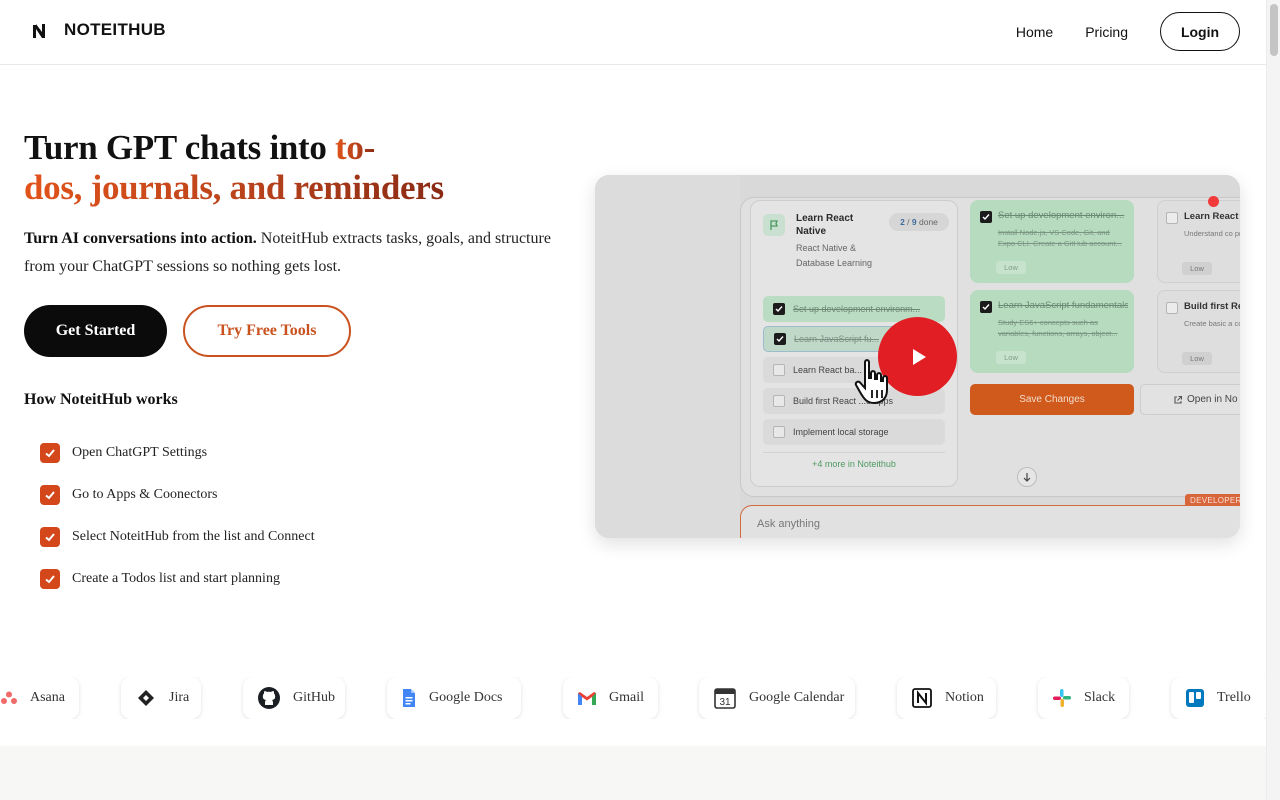 The width and height of the screenshot is (1280, 800). I want to click on get-started-button: Get Started, so click(95, 331).